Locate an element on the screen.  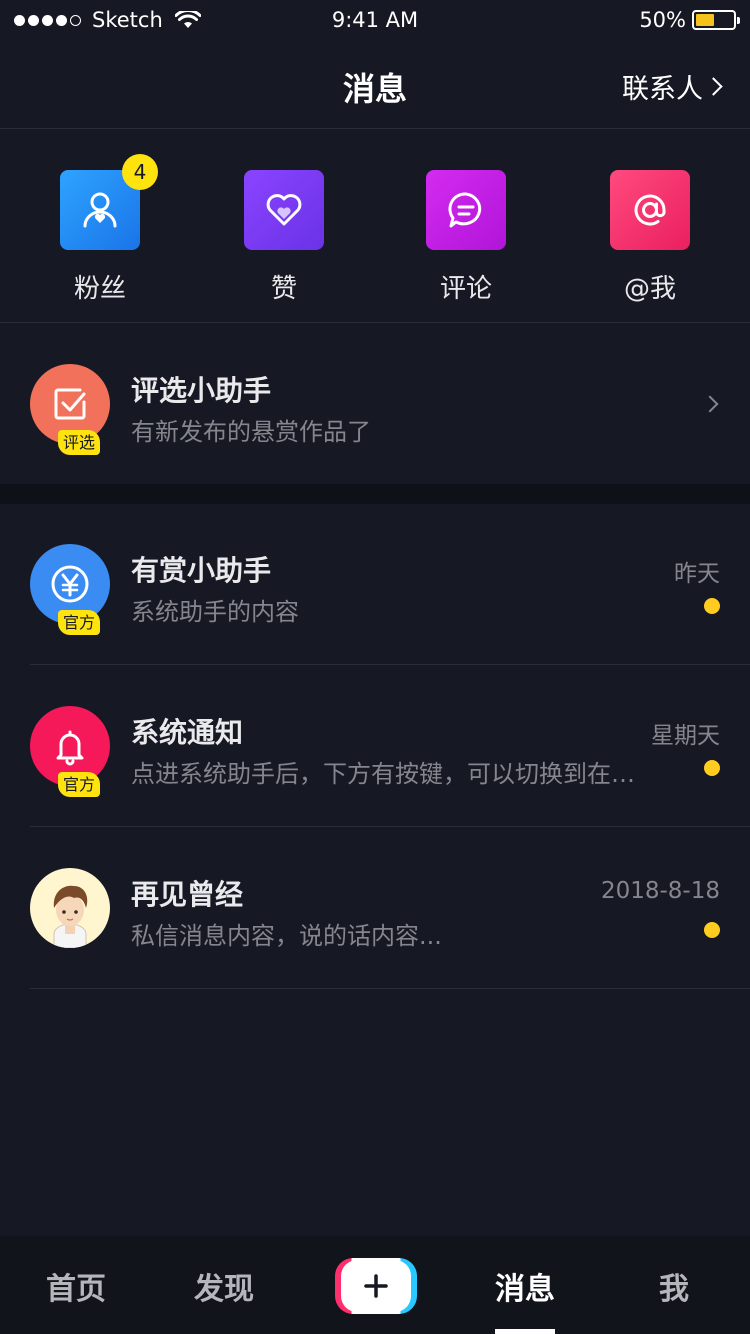
publish-button-inner is located at coordinates (376, 1286).